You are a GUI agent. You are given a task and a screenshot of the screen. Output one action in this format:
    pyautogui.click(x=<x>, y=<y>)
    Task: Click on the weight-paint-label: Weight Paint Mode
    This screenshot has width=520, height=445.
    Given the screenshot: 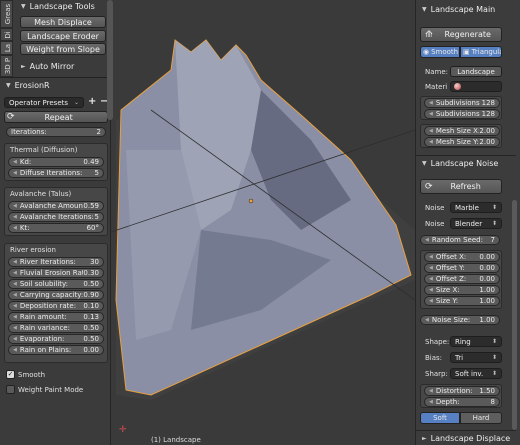 What is the action you would take?
    pyautogui.click(x=51, y=390)
    